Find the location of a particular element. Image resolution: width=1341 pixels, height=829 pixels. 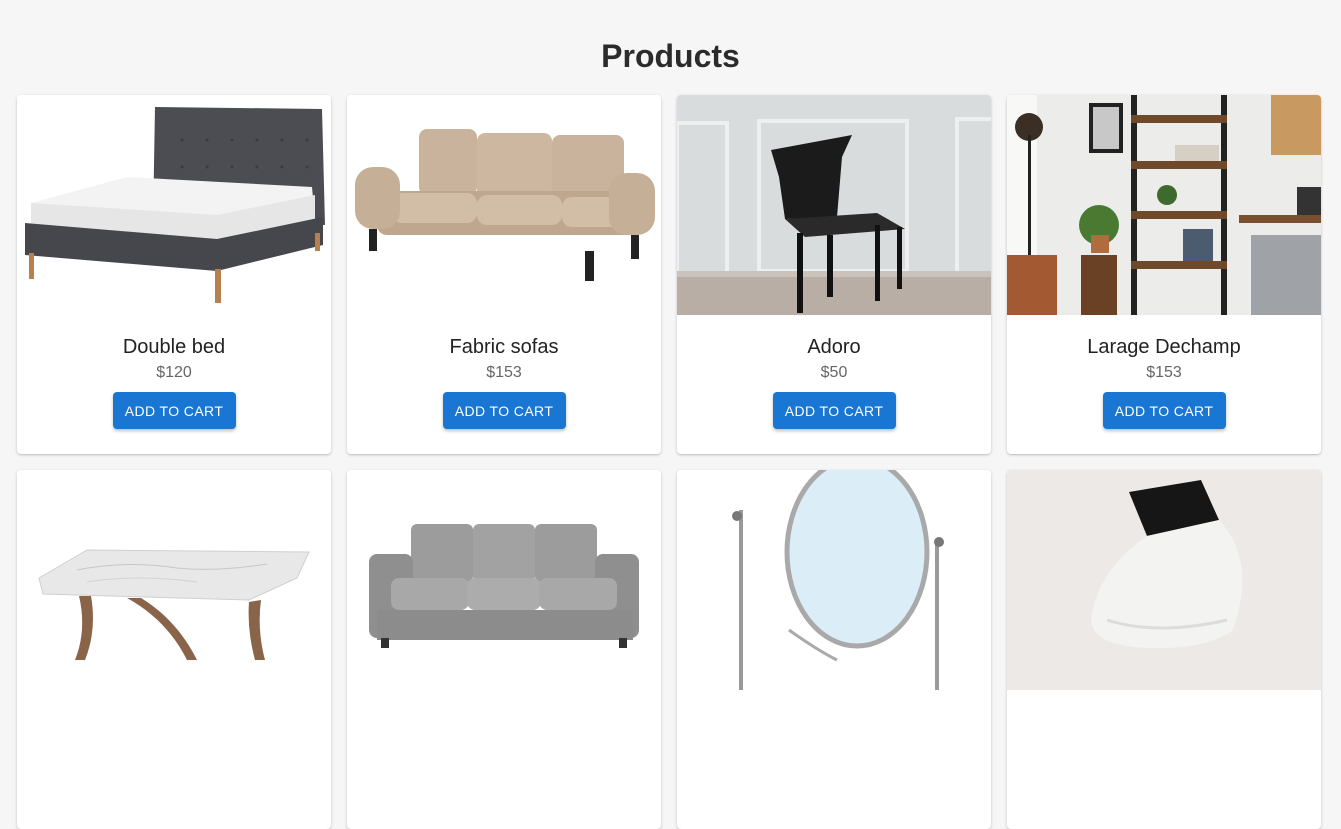

shelf-room-image is located at coordinates (1164, 205).